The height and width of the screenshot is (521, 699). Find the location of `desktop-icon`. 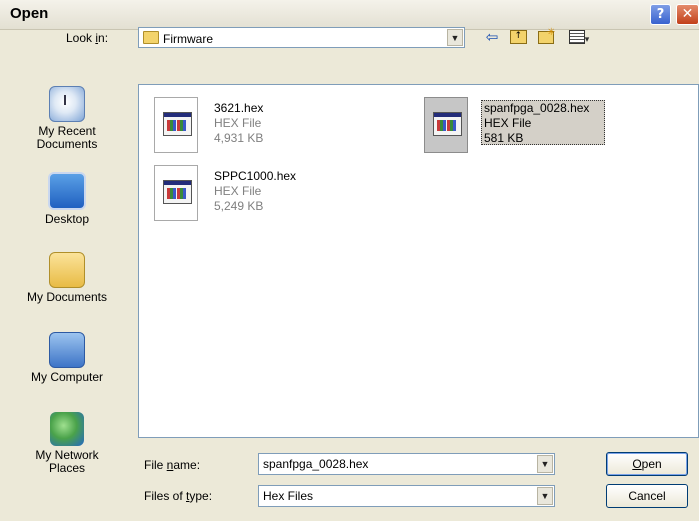

desktop-icon is located at coordinates (67, 191).